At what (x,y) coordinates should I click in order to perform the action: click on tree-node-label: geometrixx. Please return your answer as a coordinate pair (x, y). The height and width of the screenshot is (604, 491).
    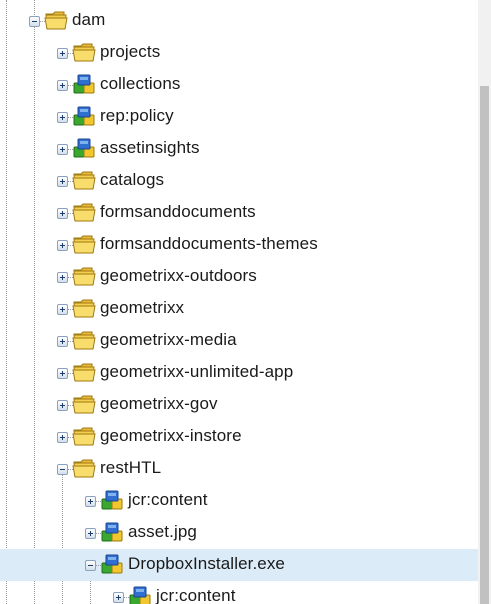
    Looking at the image, I should click on (142, 308).